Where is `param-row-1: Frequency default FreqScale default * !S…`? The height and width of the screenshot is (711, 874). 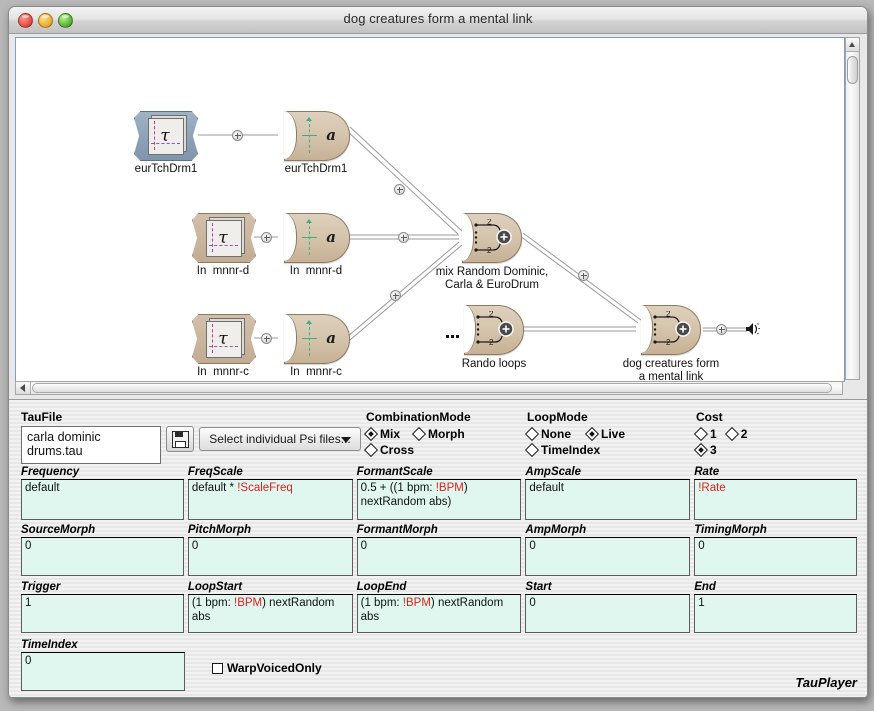 param-row-1: Frequency default FreqScale default * !S… is located at coordinates (439, 493).